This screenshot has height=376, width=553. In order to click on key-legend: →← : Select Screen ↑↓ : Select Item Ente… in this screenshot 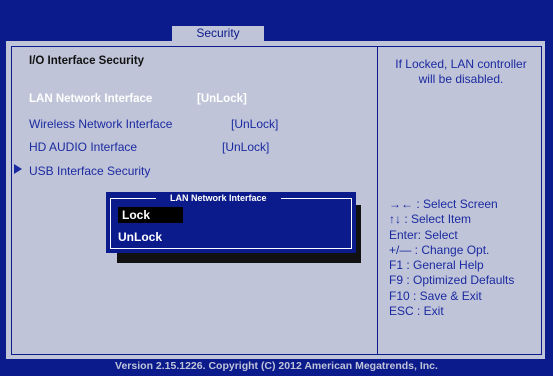, I will do `click(451, 258)`.